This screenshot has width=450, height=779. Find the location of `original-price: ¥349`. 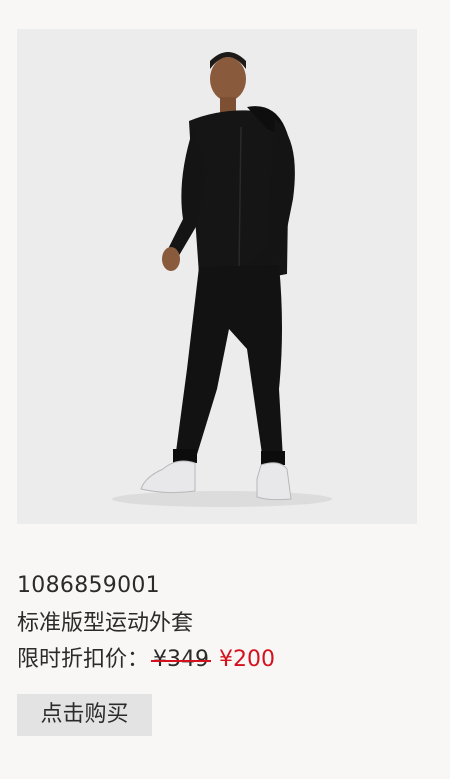

original-price: ¥349 is located at coordinates (181, 660).